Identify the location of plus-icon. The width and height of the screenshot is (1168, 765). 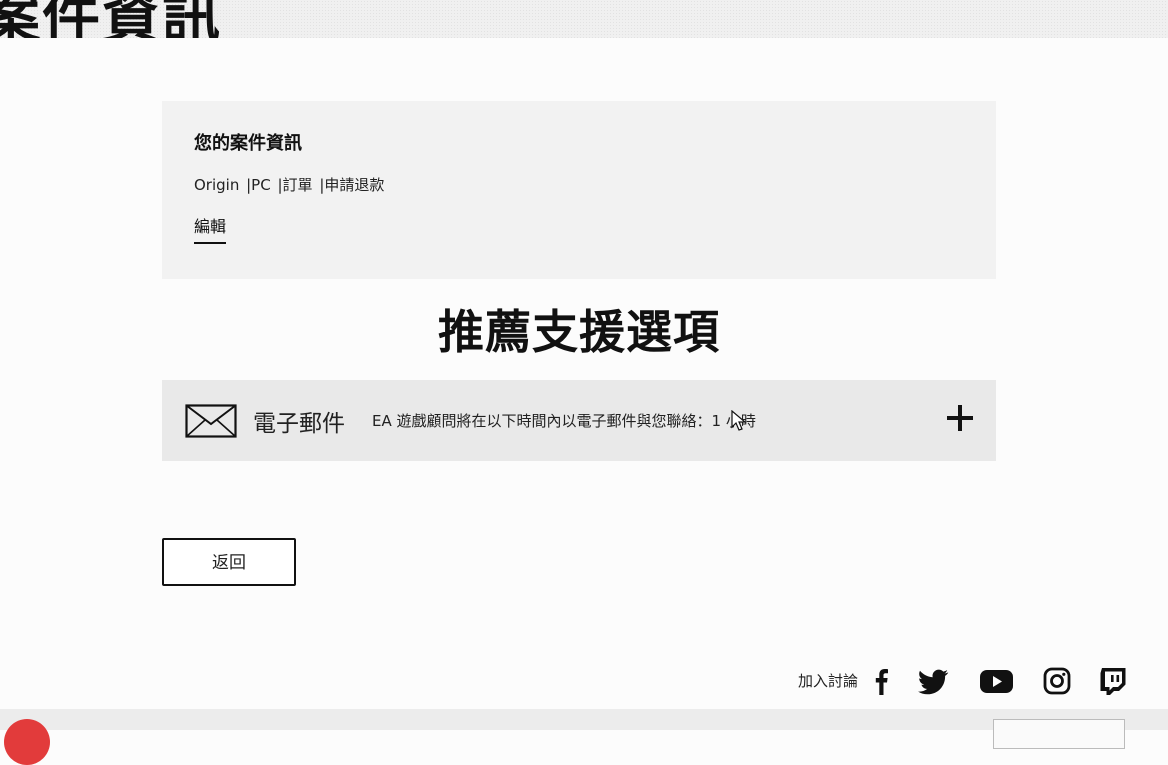
(960, 418).